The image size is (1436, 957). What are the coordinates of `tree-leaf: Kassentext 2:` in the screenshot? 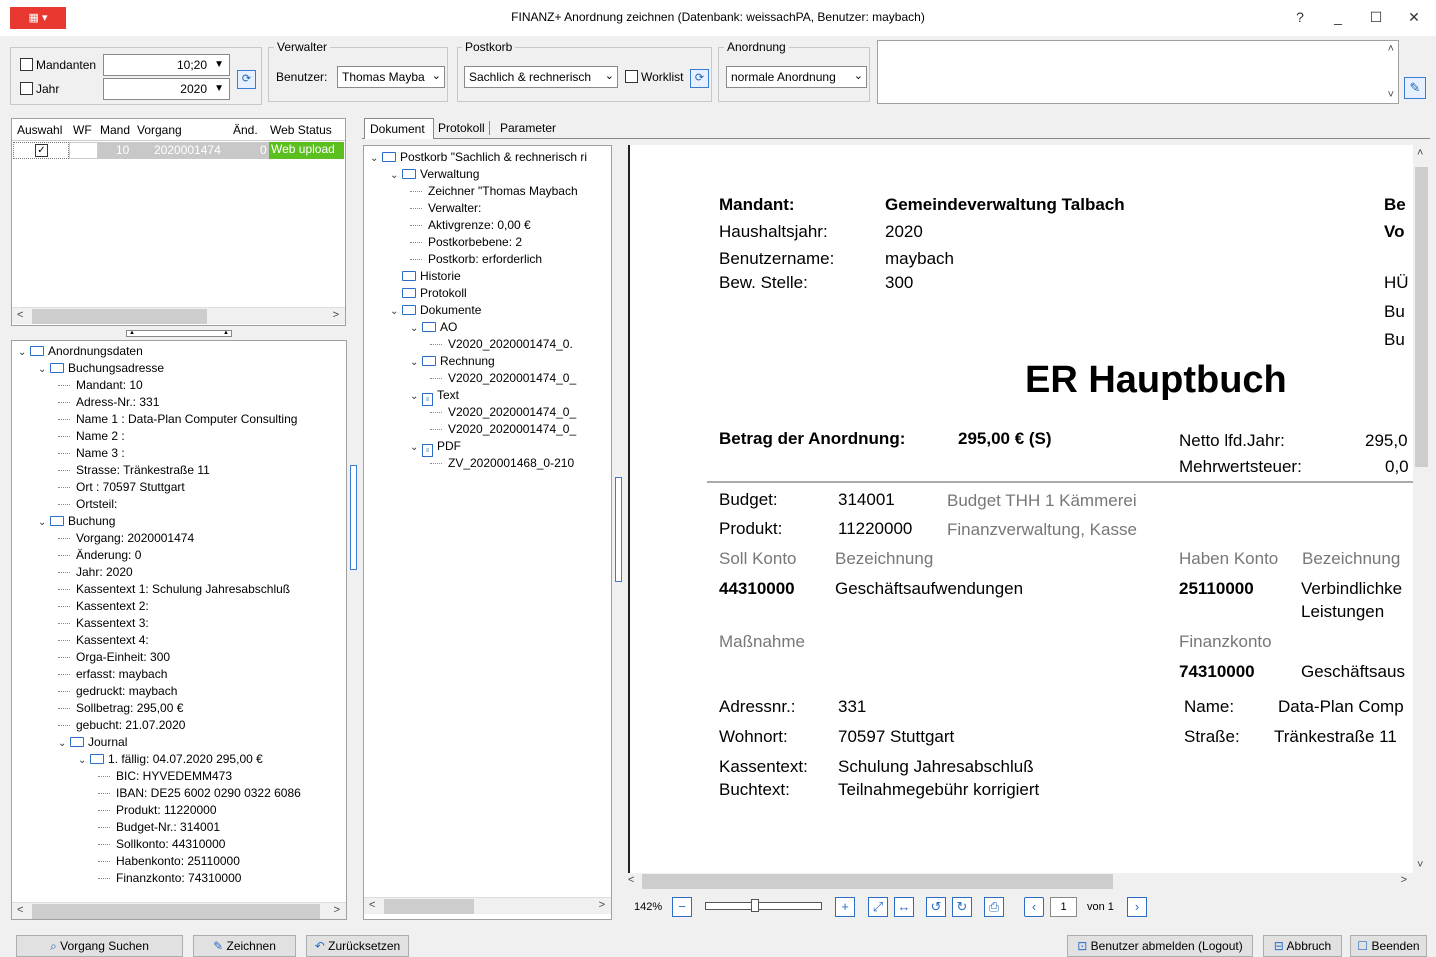 It's located at (103, 606).